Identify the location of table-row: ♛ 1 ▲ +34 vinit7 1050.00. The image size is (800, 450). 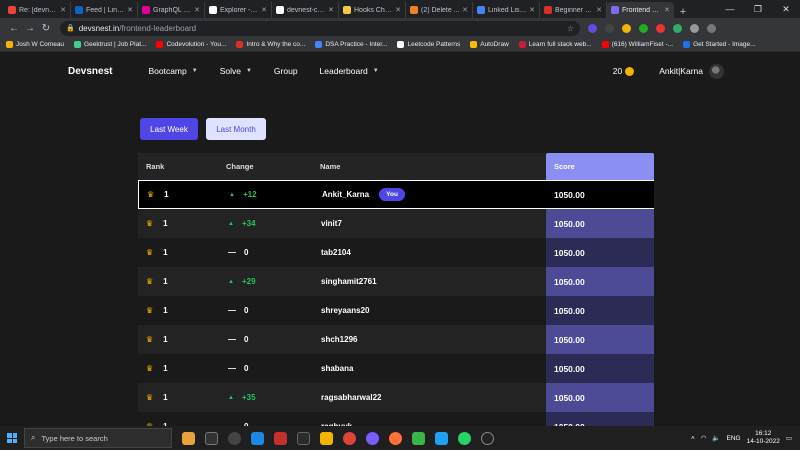
(396, 223).